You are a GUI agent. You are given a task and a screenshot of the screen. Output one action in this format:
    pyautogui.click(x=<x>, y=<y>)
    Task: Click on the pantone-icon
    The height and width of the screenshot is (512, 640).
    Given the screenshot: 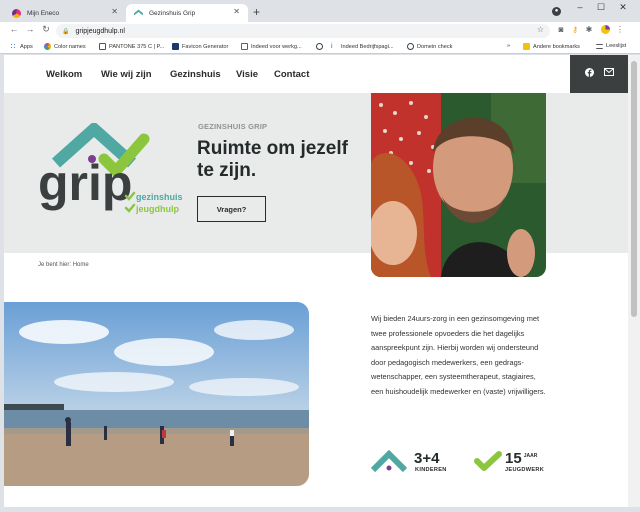 What is the action you would take?
    pyautogui.click(x=102, y=46)
    